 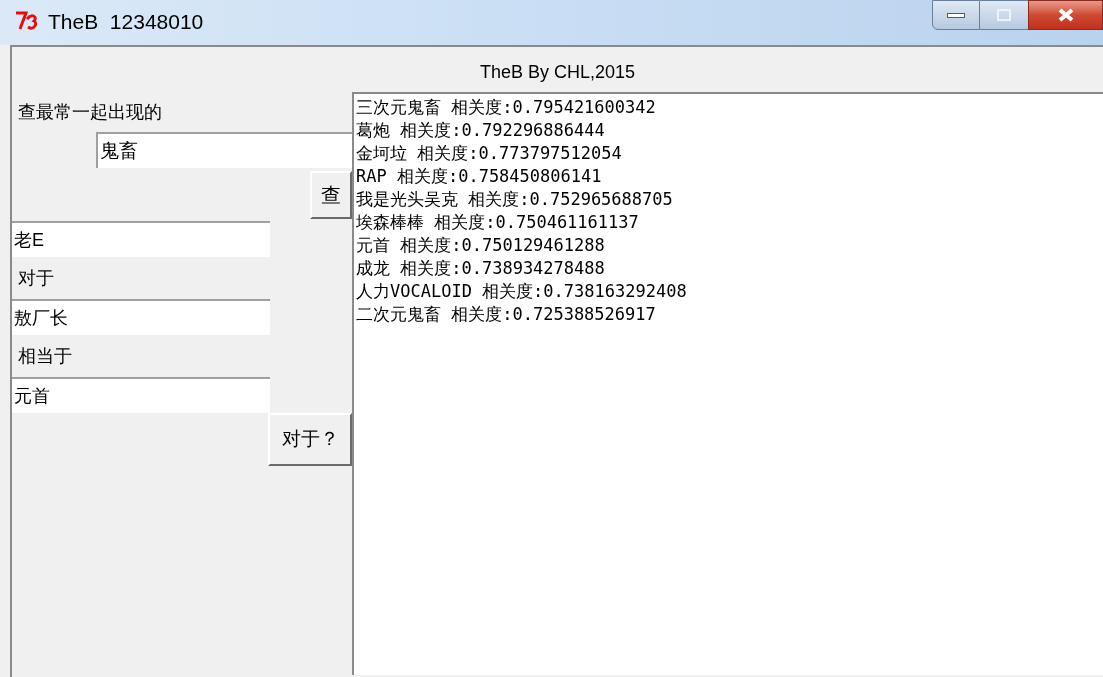 What do you see at coordinates (480, 130) in the screenshot?
I see `result-item: 葛炮 相关度:0.792296886444` at bounding box center [480, 130].